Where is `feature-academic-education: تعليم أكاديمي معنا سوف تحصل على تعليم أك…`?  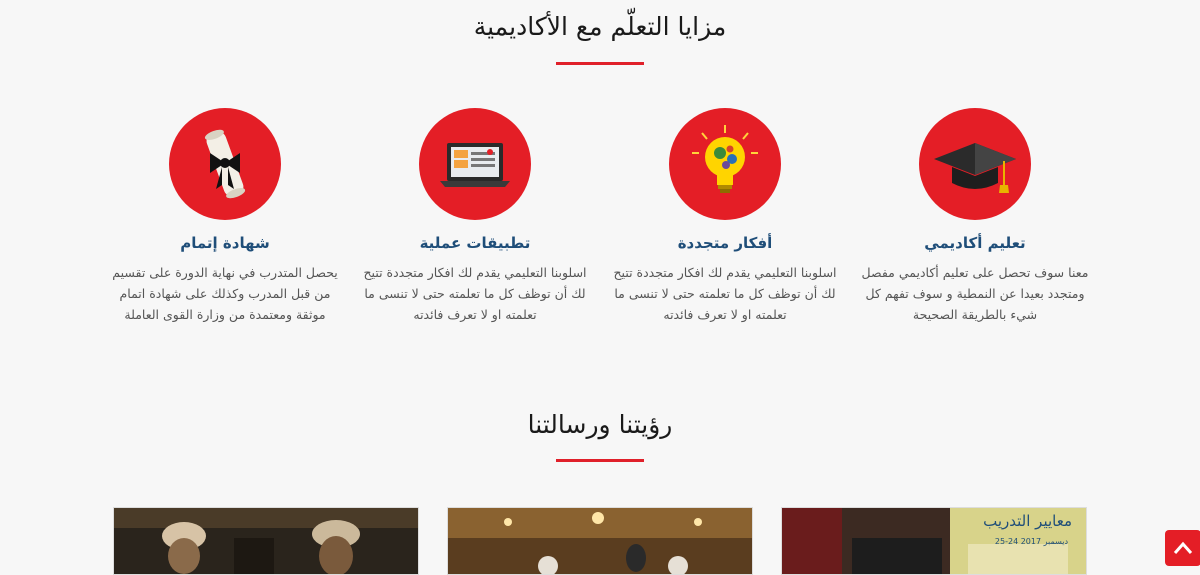 feature-academic-education: تعليم أكاديمي معنا سوف تحصل على تعليم أك… is located at coordinates (975, 216).